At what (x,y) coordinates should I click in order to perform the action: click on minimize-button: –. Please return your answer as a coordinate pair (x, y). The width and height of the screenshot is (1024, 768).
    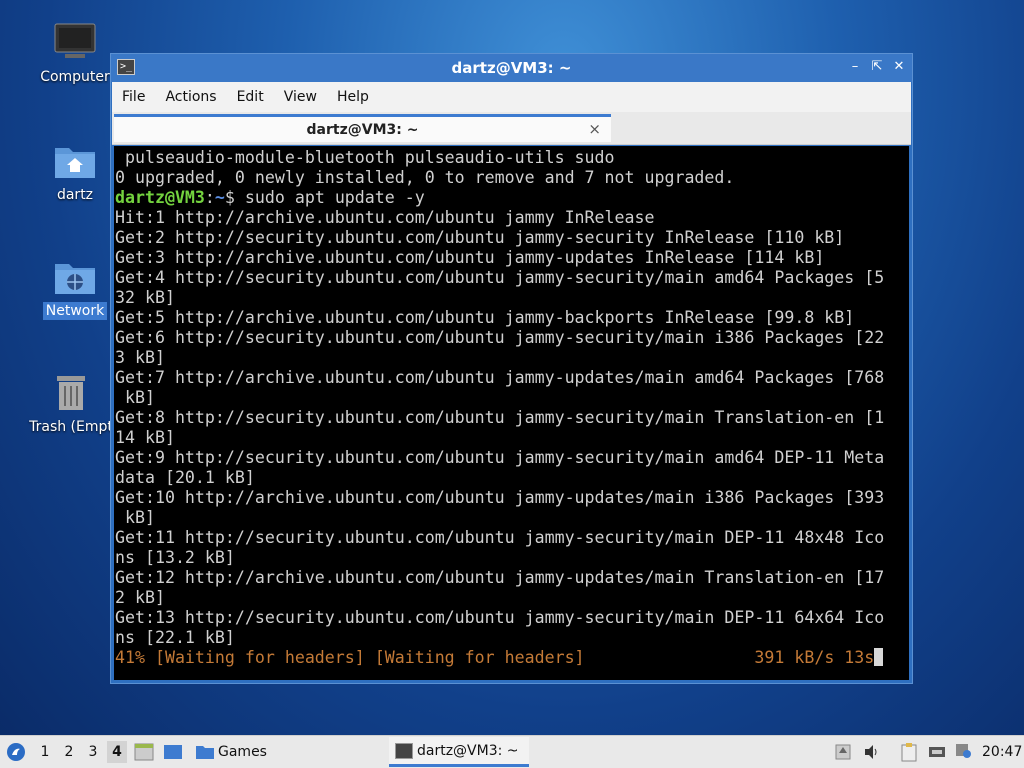
    Looking at the image, I should click on (855, 67).